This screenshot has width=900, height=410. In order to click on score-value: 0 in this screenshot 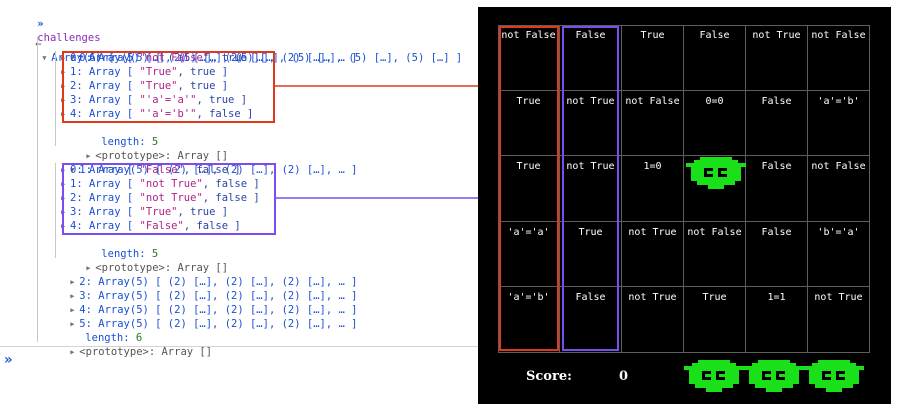, I will do `click(624, 376)`.